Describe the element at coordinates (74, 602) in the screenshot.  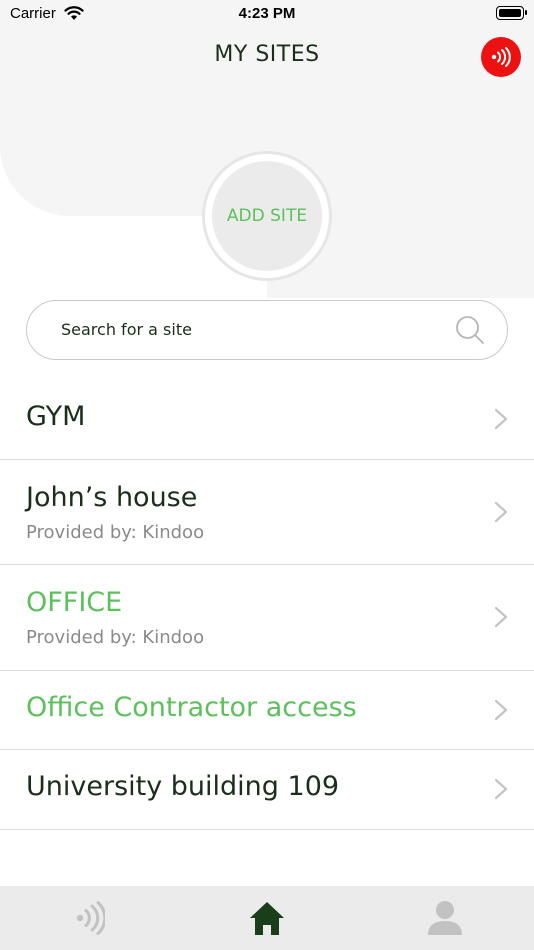
I see `site-name: OFFICE` at that location.